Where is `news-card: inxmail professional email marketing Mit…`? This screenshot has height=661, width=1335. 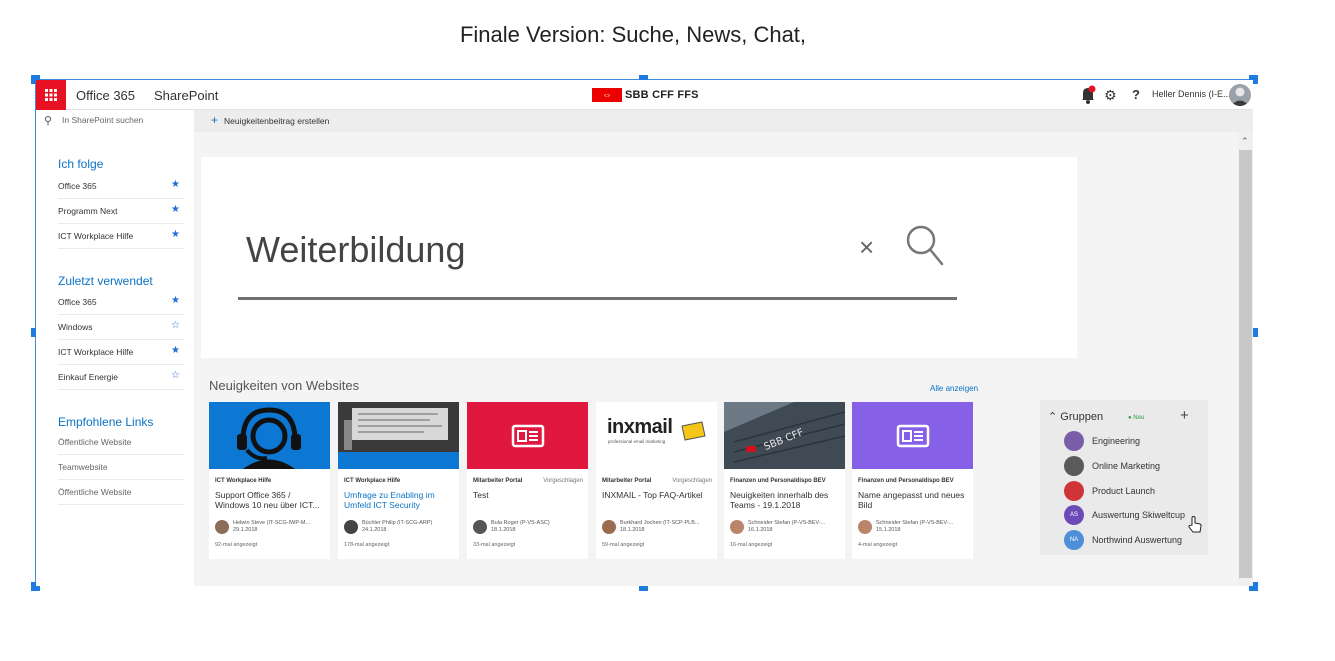 news-card: inxmail professional email marketing Mit… is located at coordinates (656, 480).